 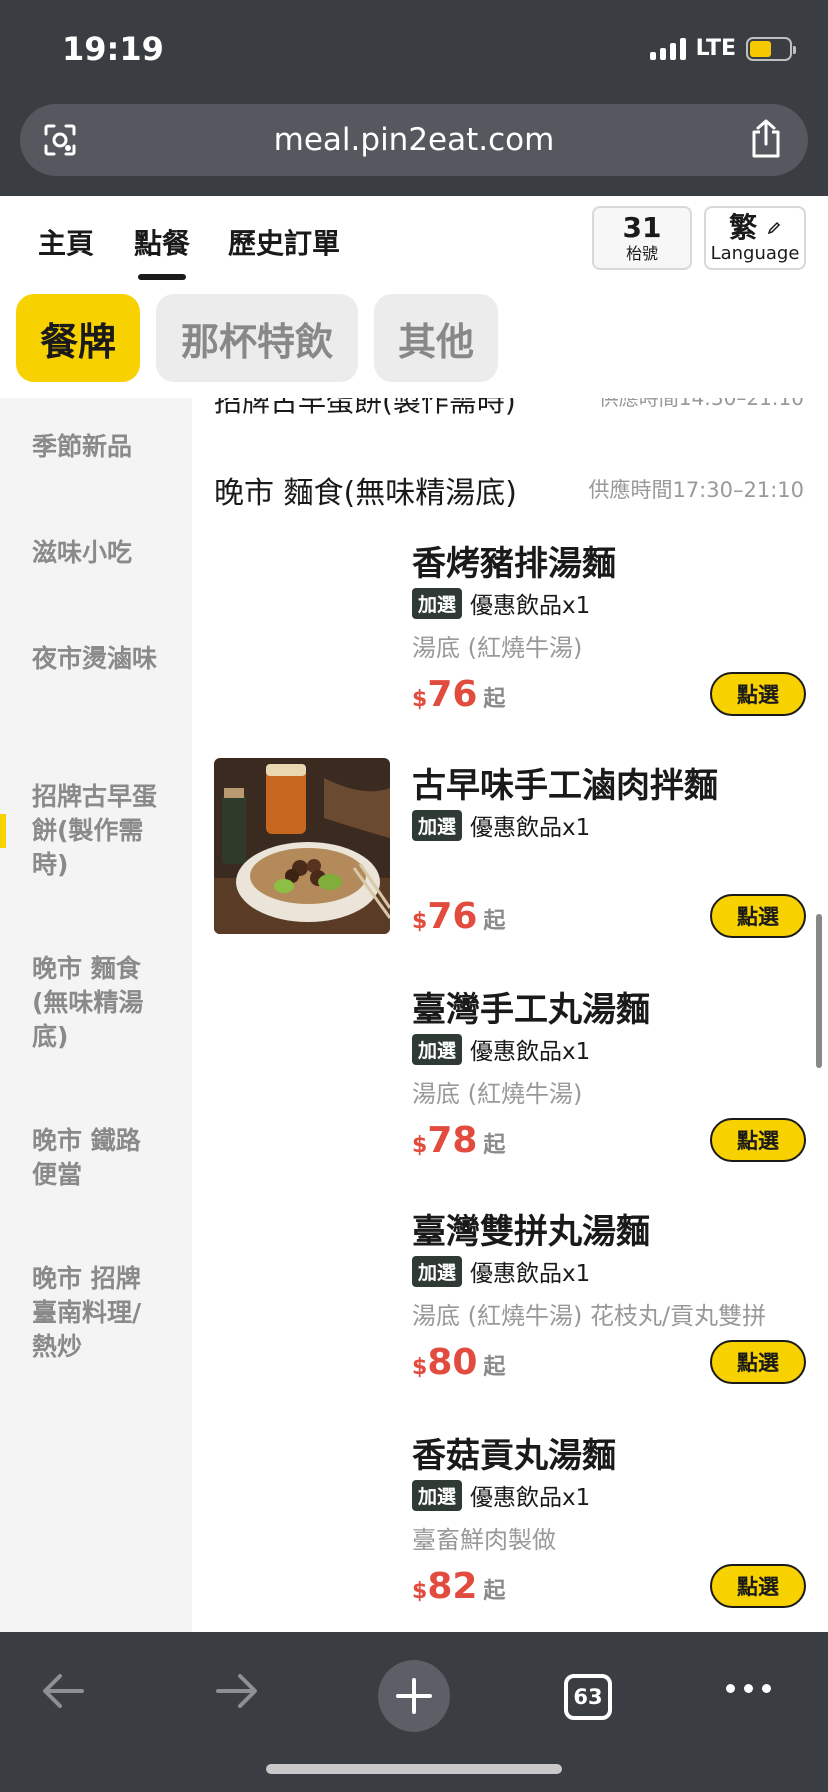 I want to click on browser-address-area: meal.pin2eat.com, so click(x=414, y=142).